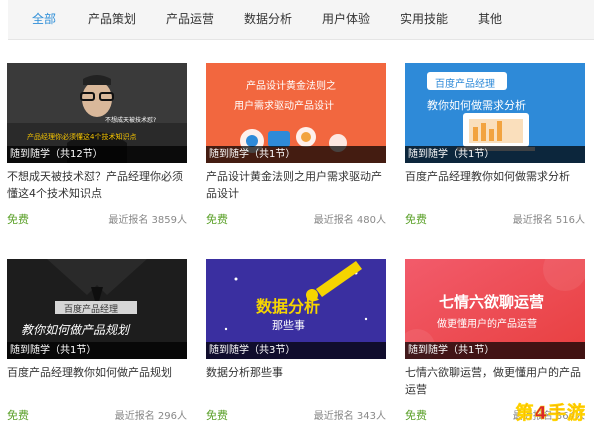 The image size is (594, 429). What do you see at coordinates (550, 414) in the screenshot?
I see `site-watermark: 第4手游` at bounding box center [550, 414].